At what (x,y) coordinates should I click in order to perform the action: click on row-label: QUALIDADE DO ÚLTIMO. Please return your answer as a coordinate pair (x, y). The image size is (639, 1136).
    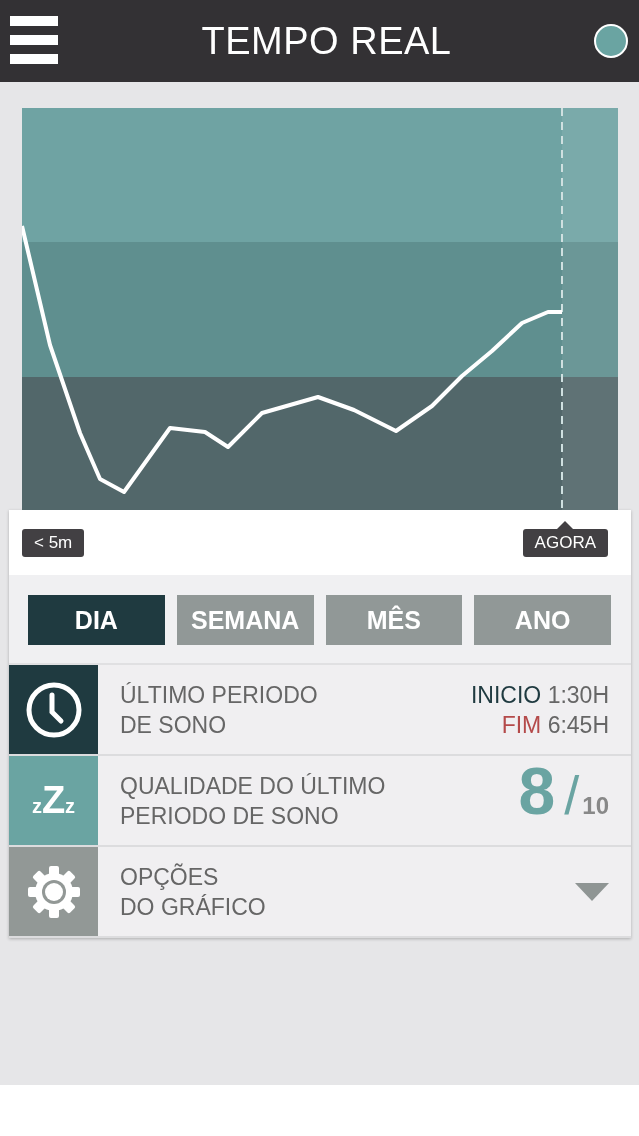
    Looking at the image, I should click on (253, 786).